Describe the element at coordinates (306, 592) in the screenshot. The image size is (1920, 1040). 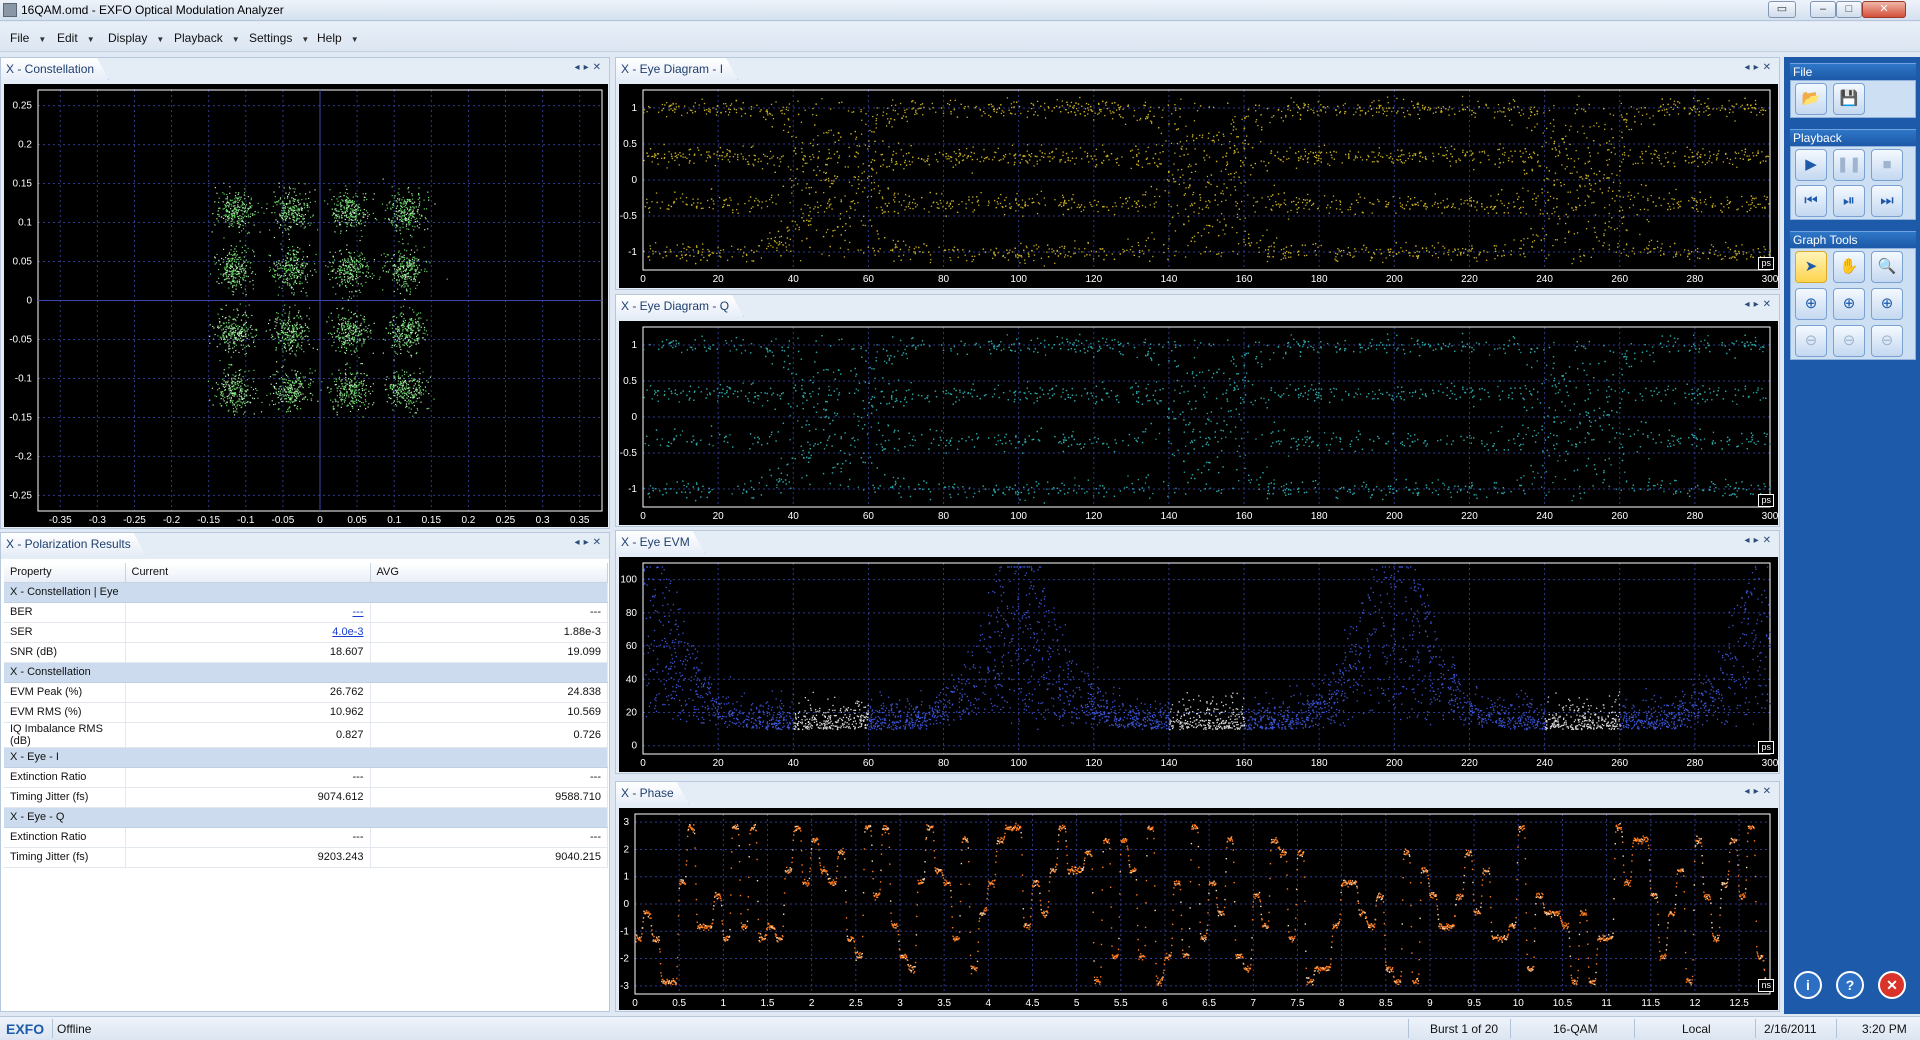
I see `table-group-row: X - Constellation | Eye` at that location.